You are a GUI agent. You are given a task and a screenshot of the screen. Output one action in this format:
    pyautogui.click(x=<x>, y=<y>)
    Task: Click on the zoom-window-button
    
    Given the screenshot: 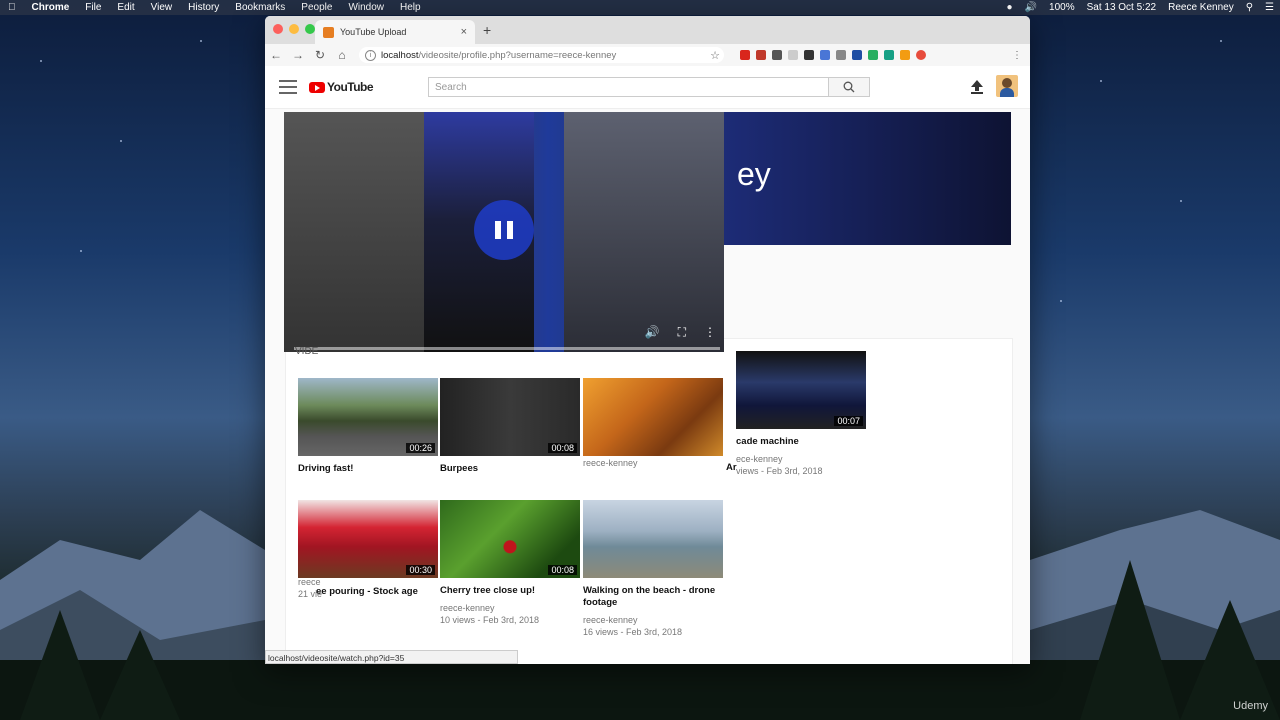 What is the action you would take?
    pyautogui.click(x=310, y=29)
    